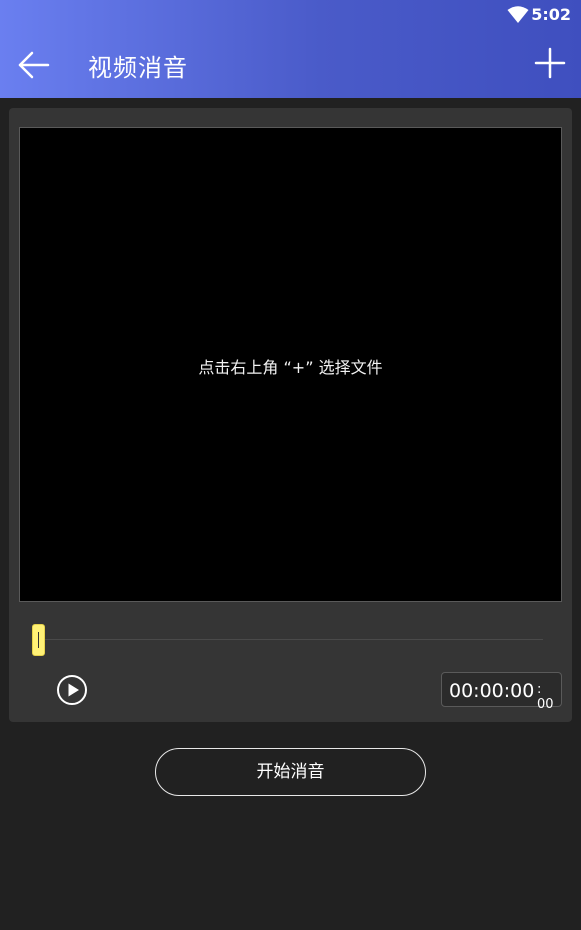  I want to click on select-file-hint: 点击右上角 “+” 选择文件, so click(290, 367).